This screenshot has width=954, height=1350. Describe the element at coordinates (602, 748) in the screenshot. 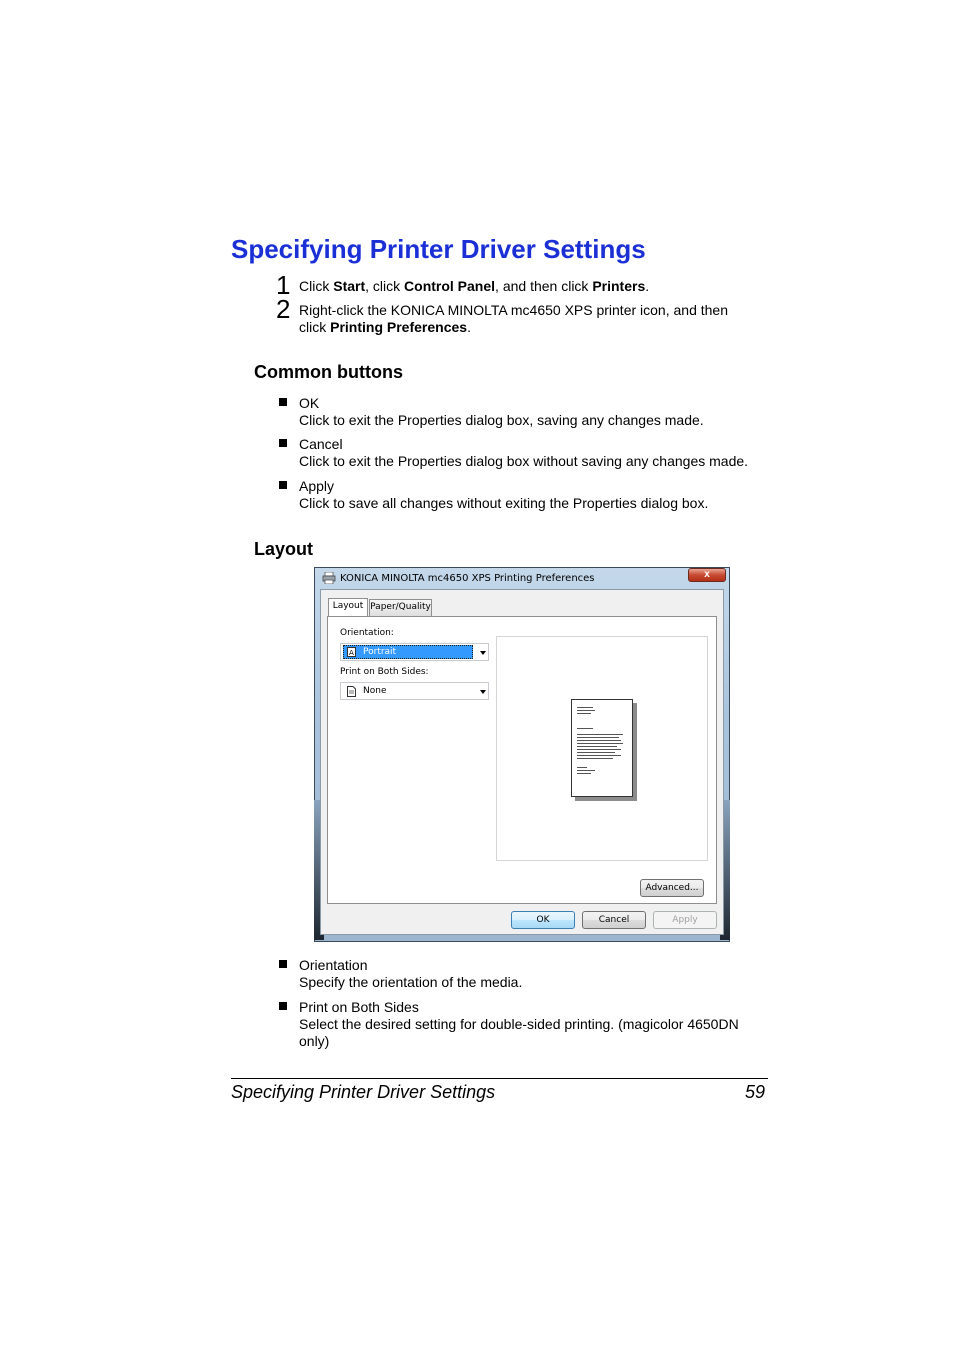

I see `preview-page` at that location.